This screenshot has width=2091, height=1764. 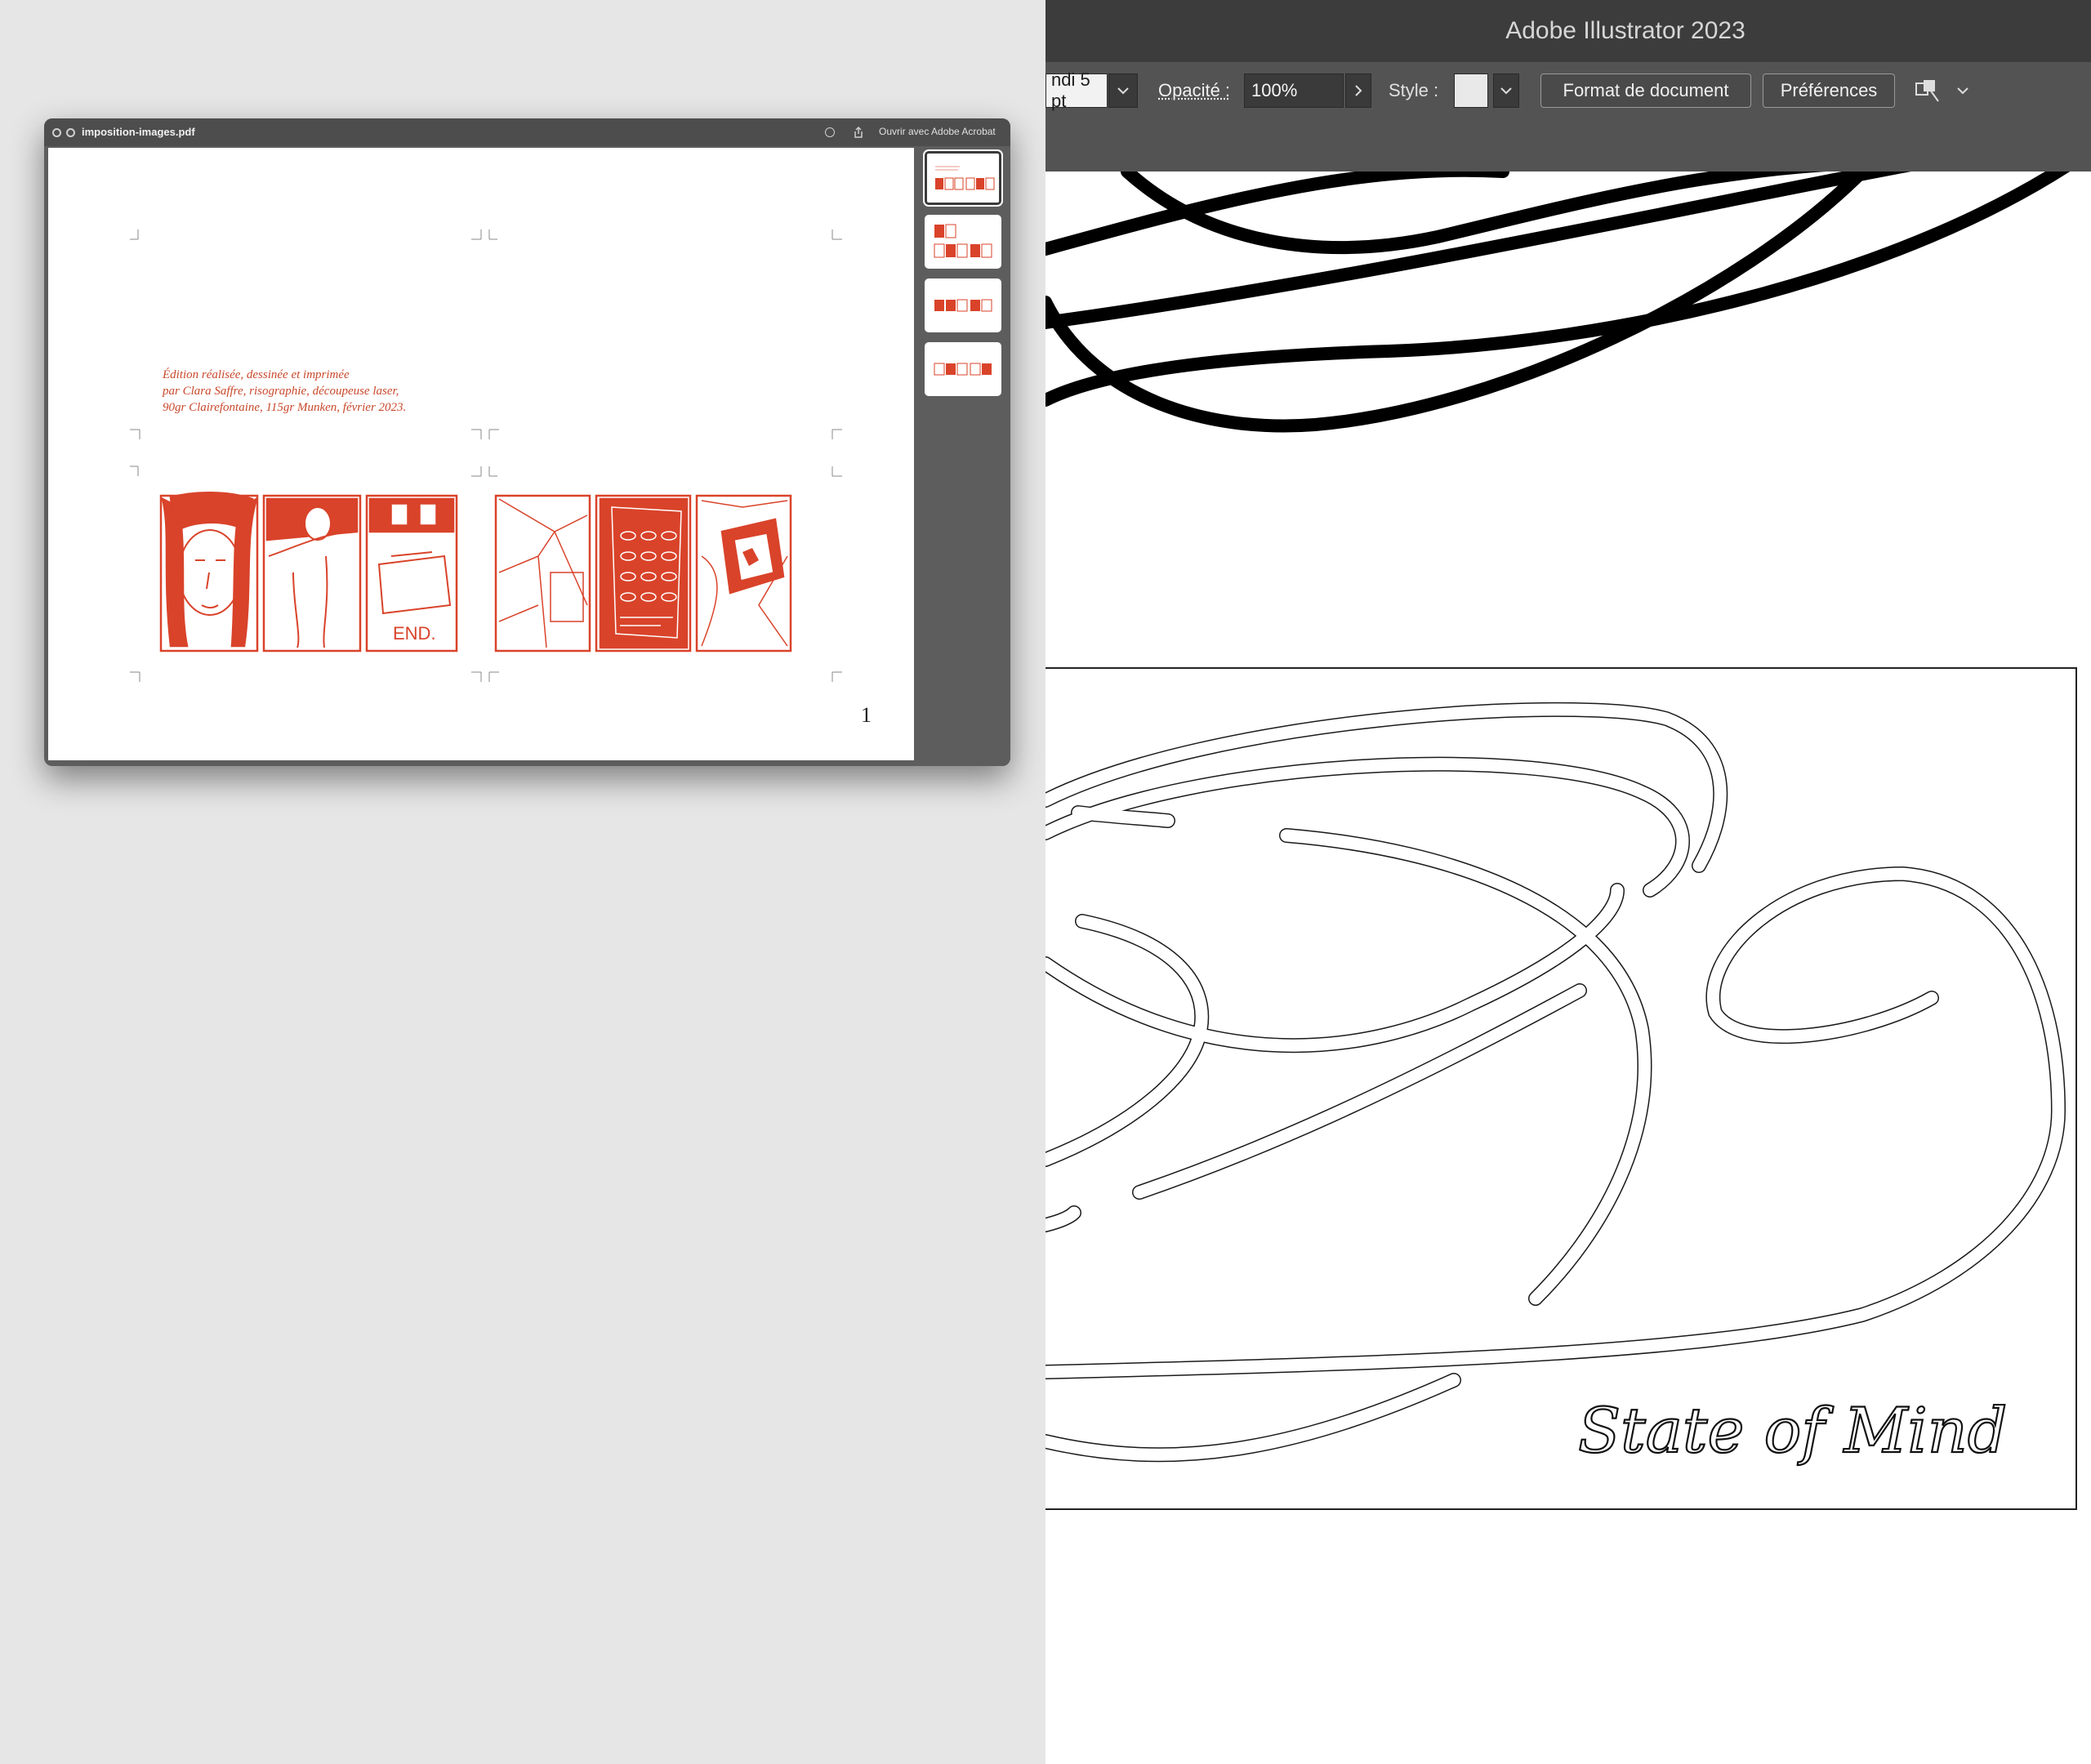 I want to click on artboard-title-text: State of Mind, so click(x=1792, y=1430).